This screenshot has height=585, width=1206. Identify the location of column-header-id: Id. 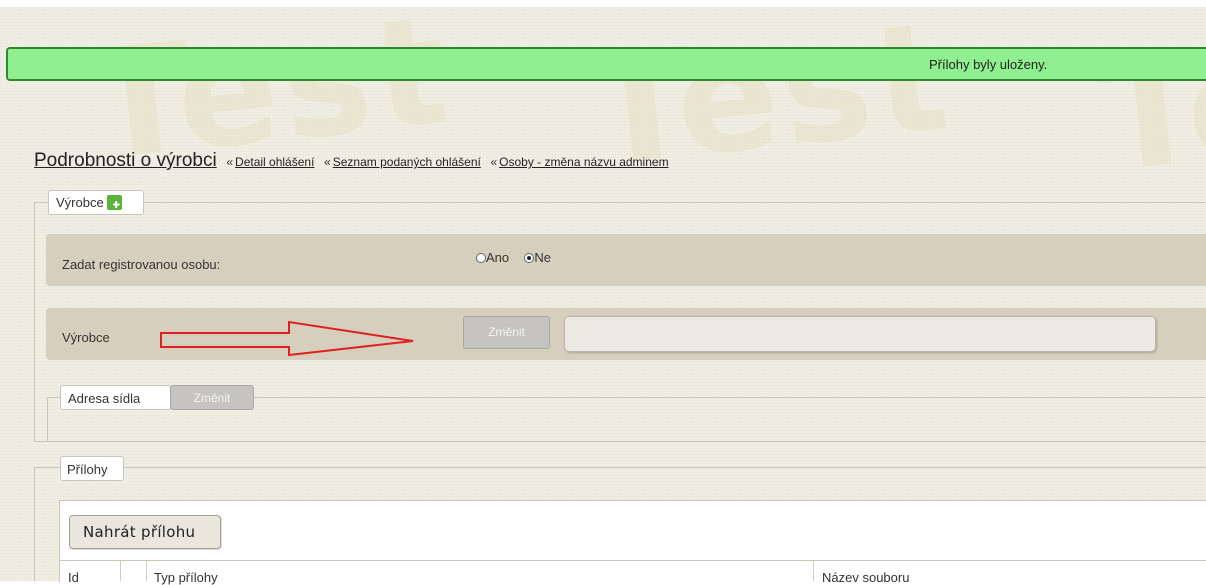
(73, 577).